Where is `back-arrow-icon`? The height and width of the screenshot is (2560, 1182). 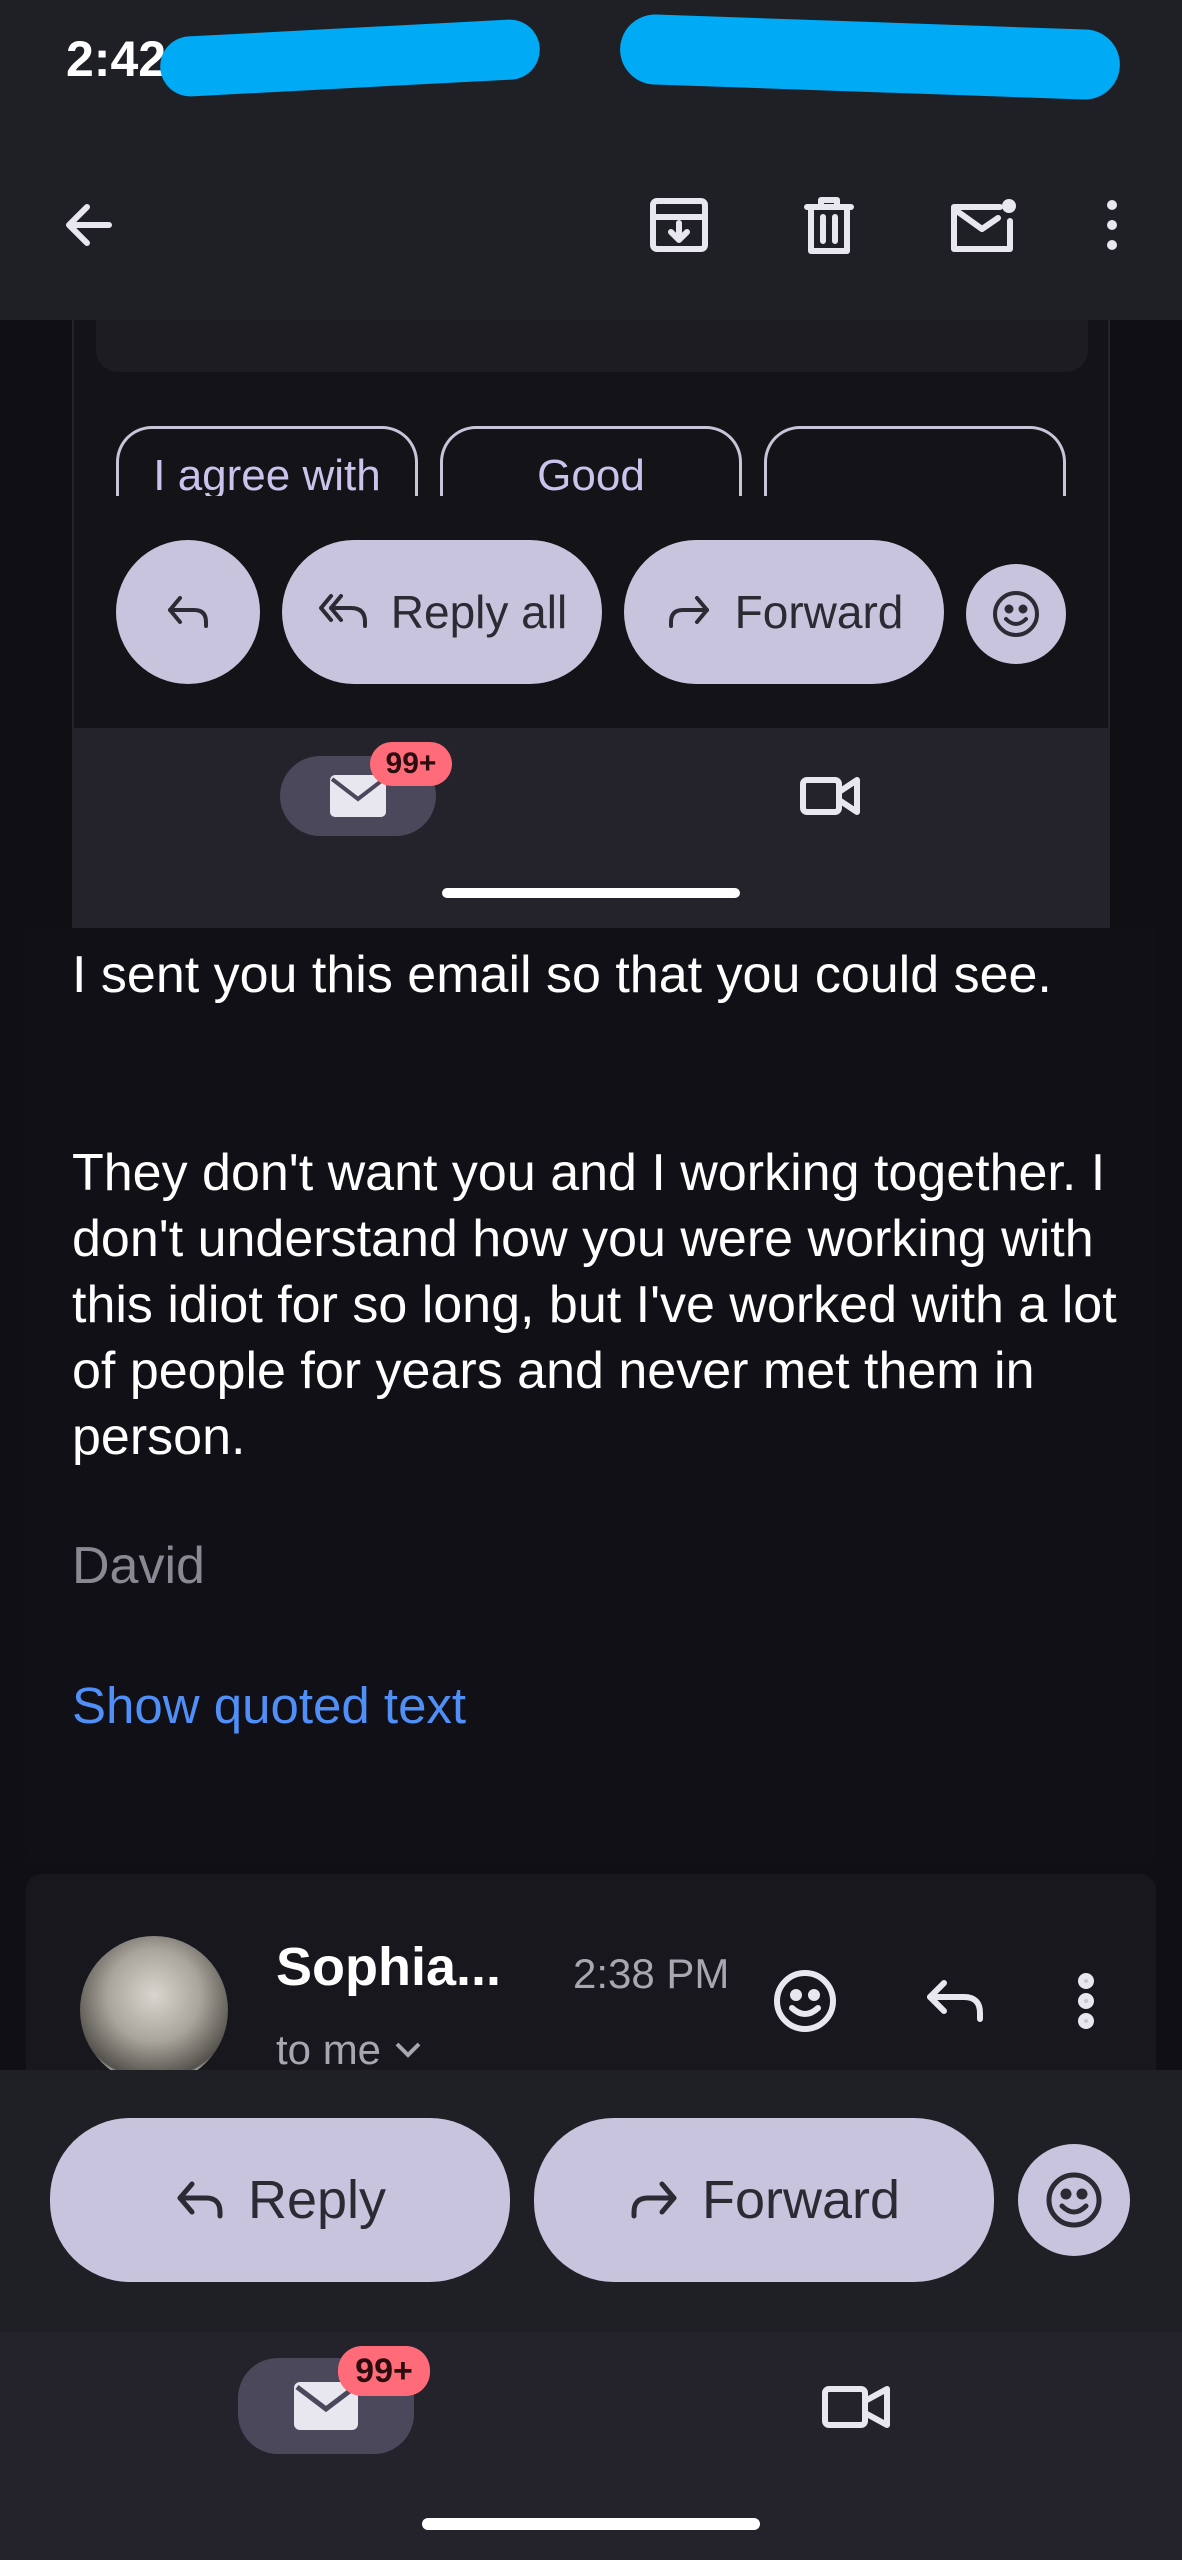
back-arrow-icon is located at coordinates (89, 225).